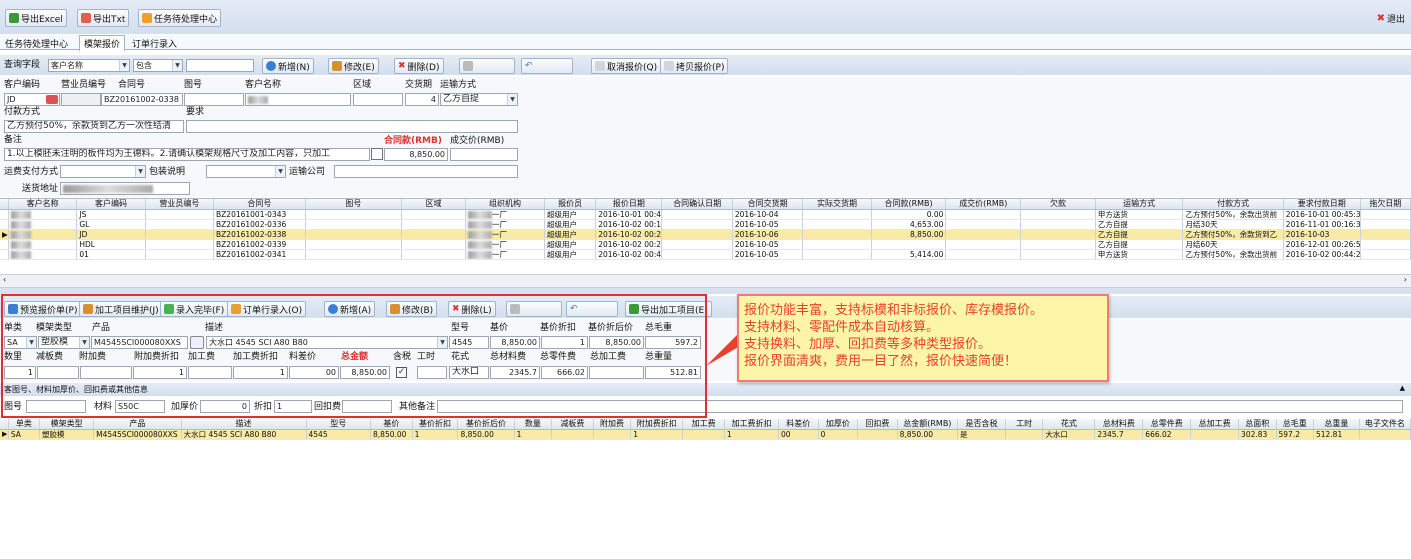 The image size is (1411, 559). Describe the element at coordinates (244, 424) in the screenshot. I see `lower-col-header: 描述` at that location.